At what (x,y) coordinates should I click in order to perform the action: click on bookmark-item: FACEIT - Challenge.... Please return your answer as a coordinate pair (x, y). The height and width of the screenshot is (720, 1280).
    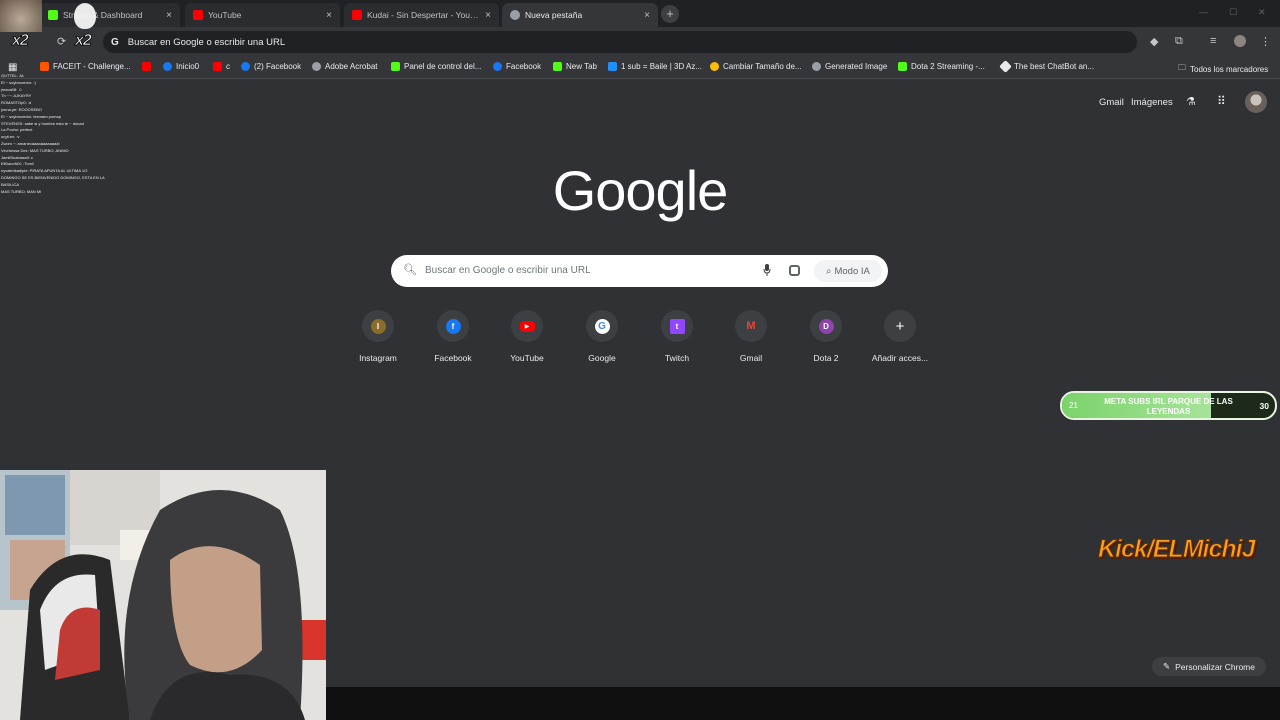
    Looking at the image, I should click on (85, 66).